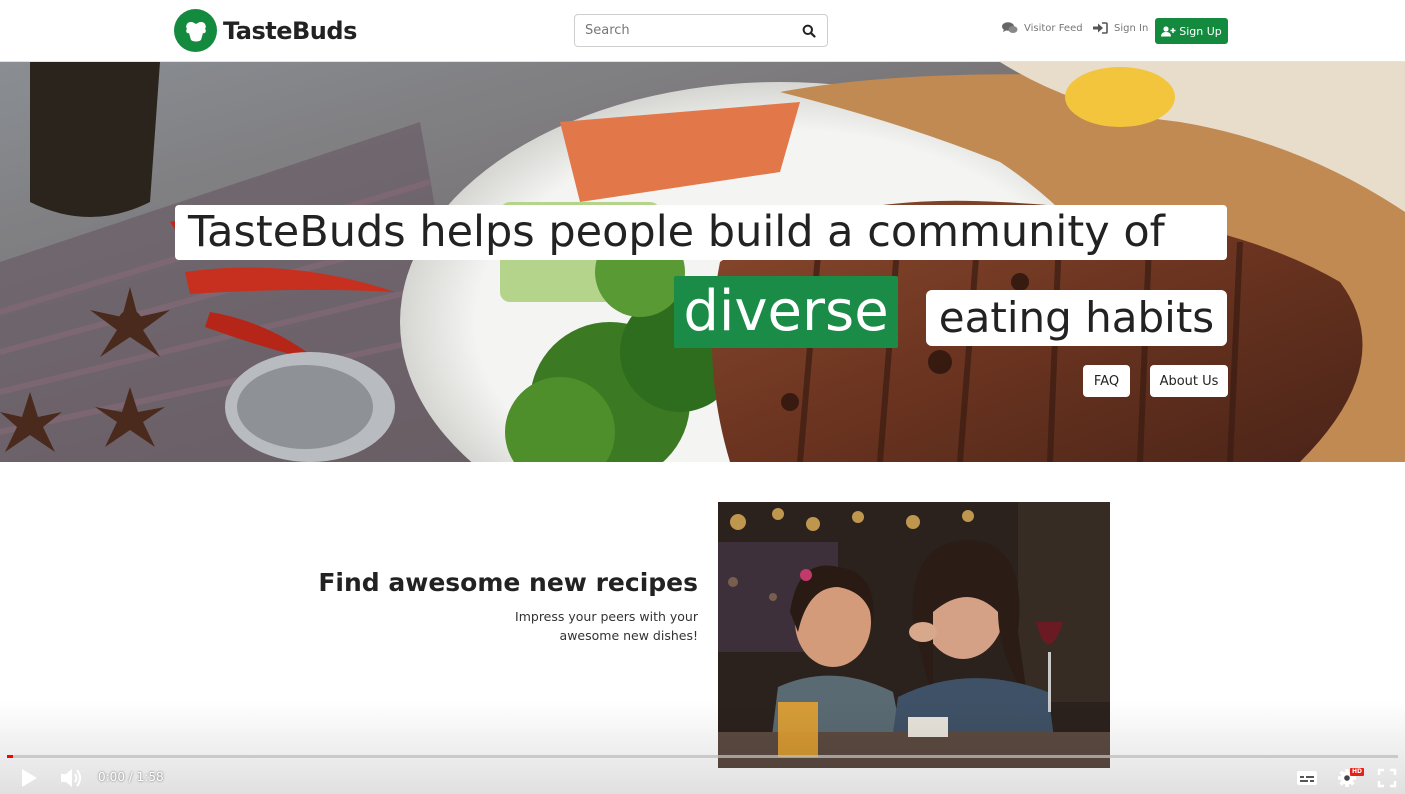 The image size is (1405, 794). What do you see at coordinates (702, 747) in the screenshot?
I see `video-controls-overlay` at bounding box center [702, 747].